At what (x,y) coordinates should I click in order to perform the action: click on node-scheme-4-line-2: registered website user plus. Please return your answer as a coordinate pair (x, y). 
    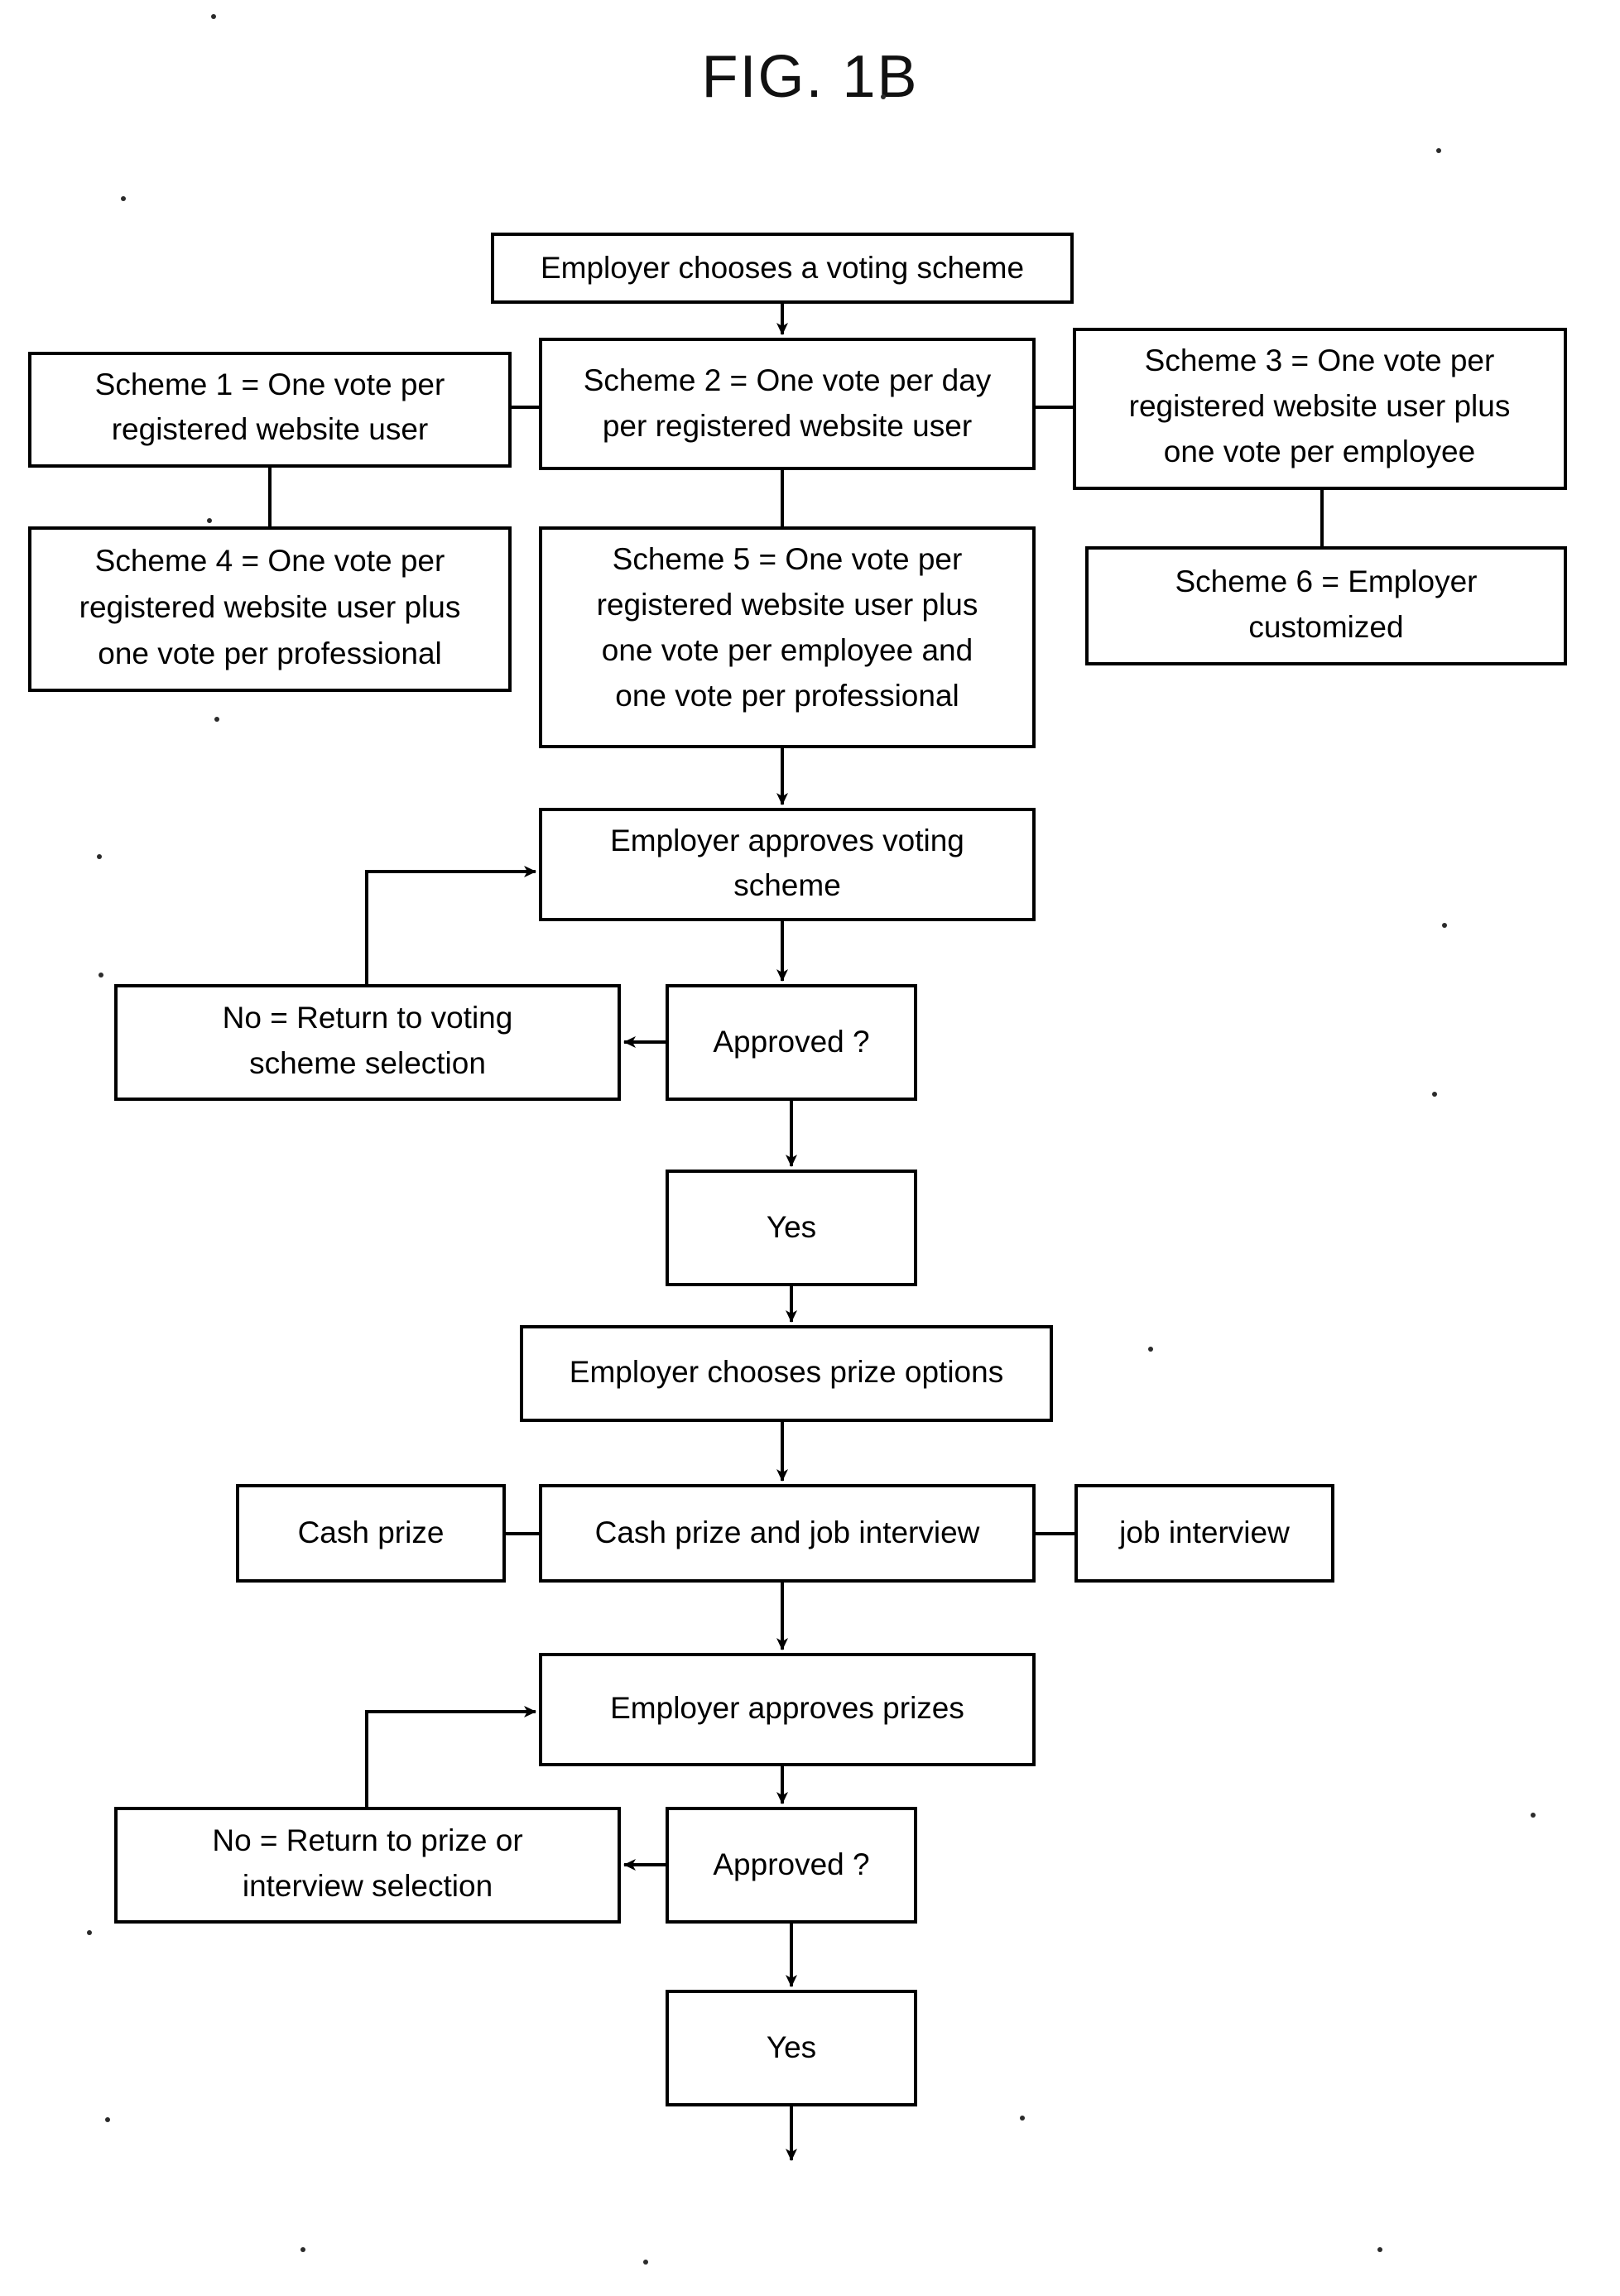
    Looking at the image, I should click on (270, 607).